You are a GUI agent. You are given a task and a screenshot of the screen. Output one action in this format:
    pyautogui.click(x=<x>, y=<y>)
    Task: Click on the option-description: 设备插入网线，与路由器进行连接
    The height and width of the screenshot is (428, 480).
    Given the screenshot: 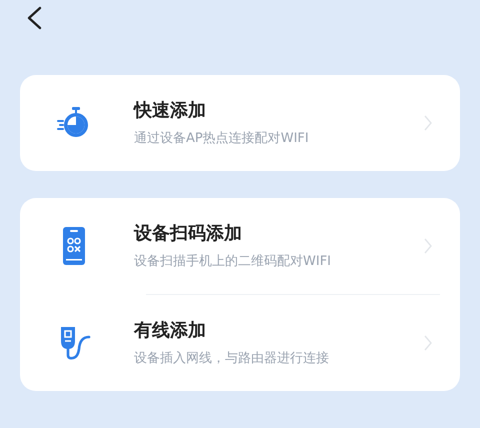 What is the action you would take?
    pyautogui.click(x=231, y=358)
    